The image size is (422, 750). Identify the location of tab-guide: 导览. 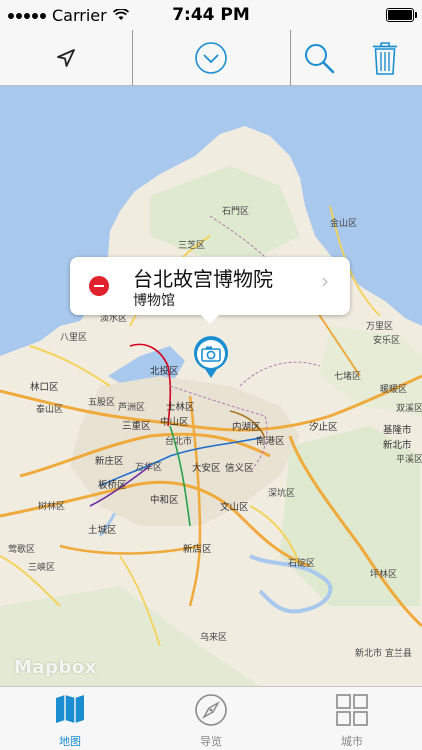
(211, 718).